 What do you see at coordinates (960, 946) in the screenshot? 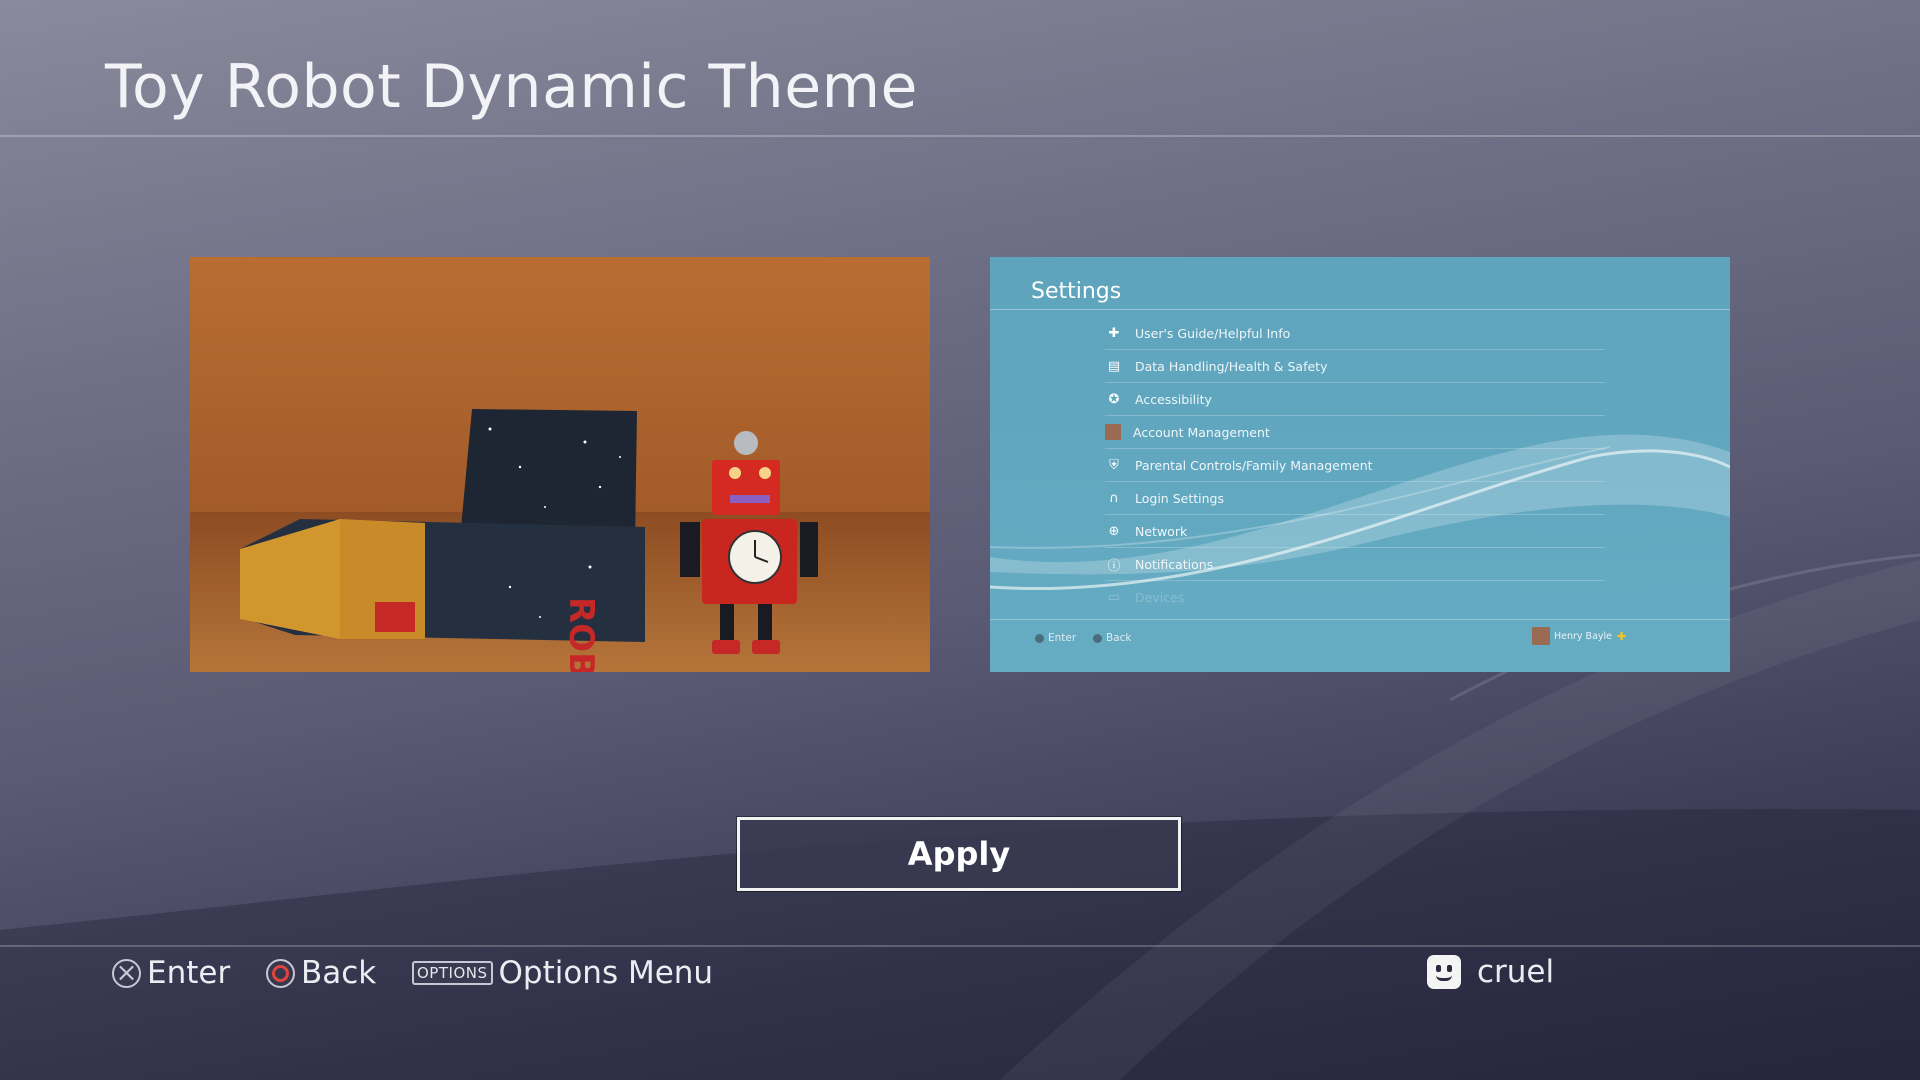
I see `footer-divider` at bounding box center [960, 946].